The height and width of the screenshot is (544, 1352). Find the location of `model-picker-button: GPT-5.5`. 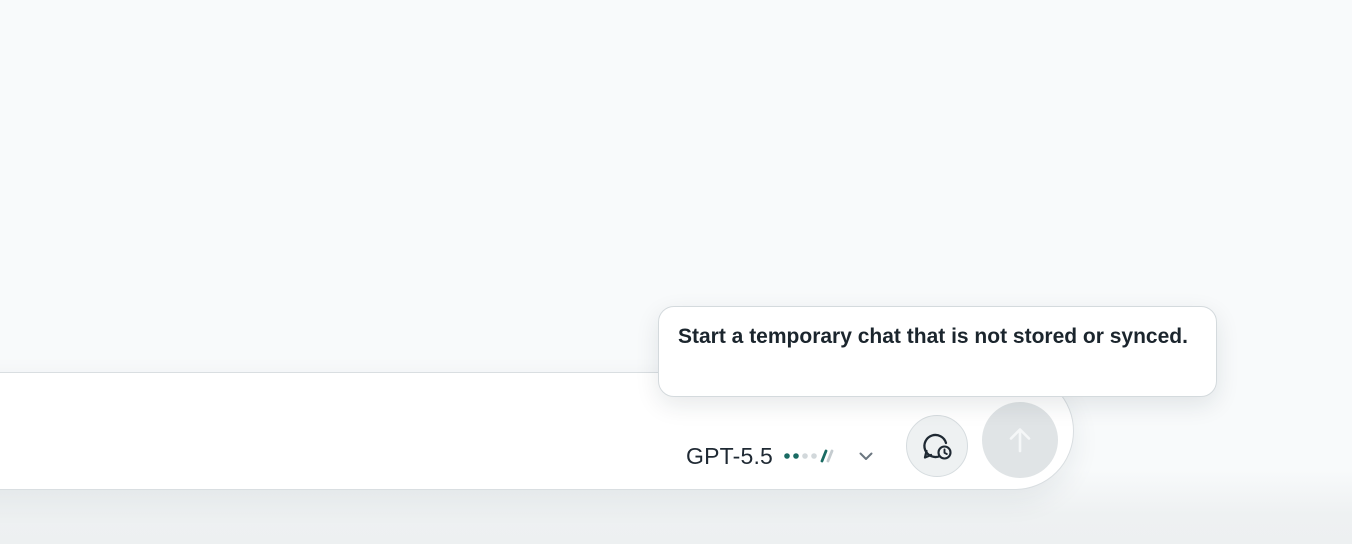

model-picker-button: GPT-5.5 is located at coordinates (780, 456).